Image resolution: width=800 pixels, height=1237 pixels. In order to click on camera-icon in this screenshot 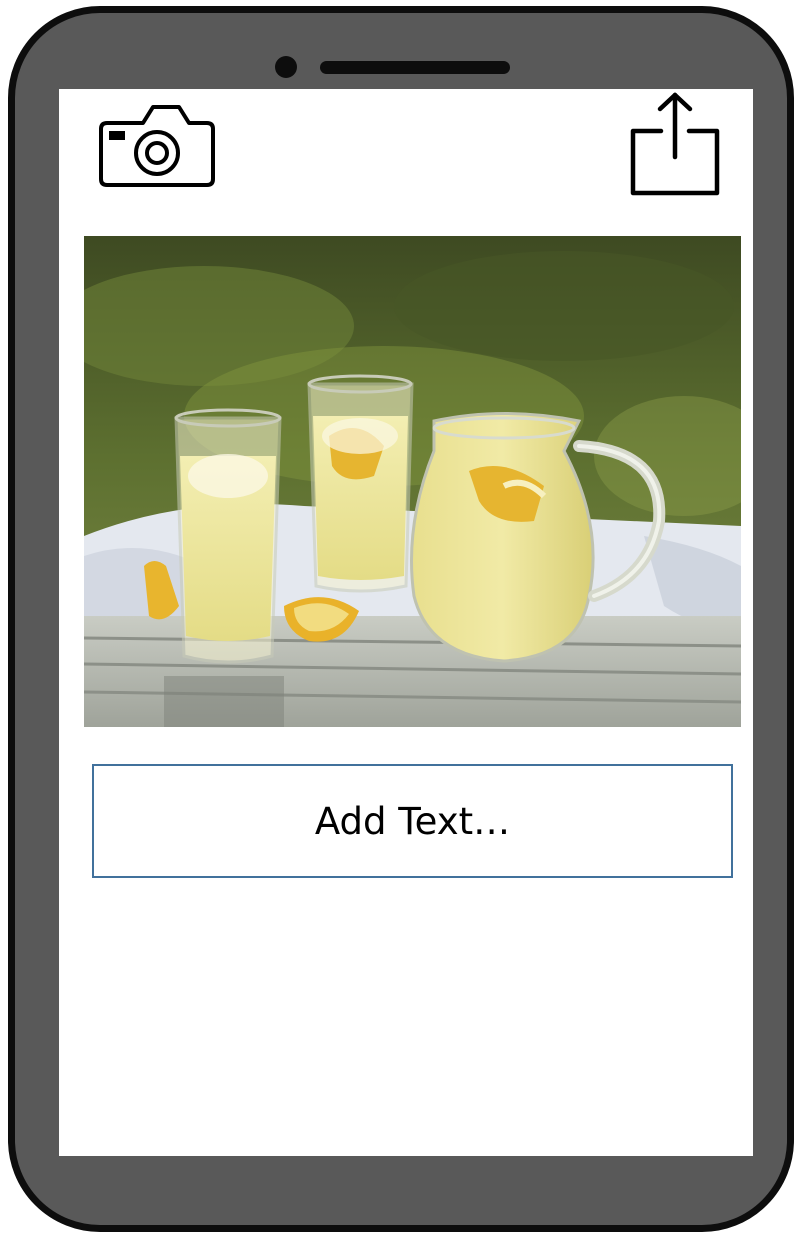, I will do `click(157, 146)`.